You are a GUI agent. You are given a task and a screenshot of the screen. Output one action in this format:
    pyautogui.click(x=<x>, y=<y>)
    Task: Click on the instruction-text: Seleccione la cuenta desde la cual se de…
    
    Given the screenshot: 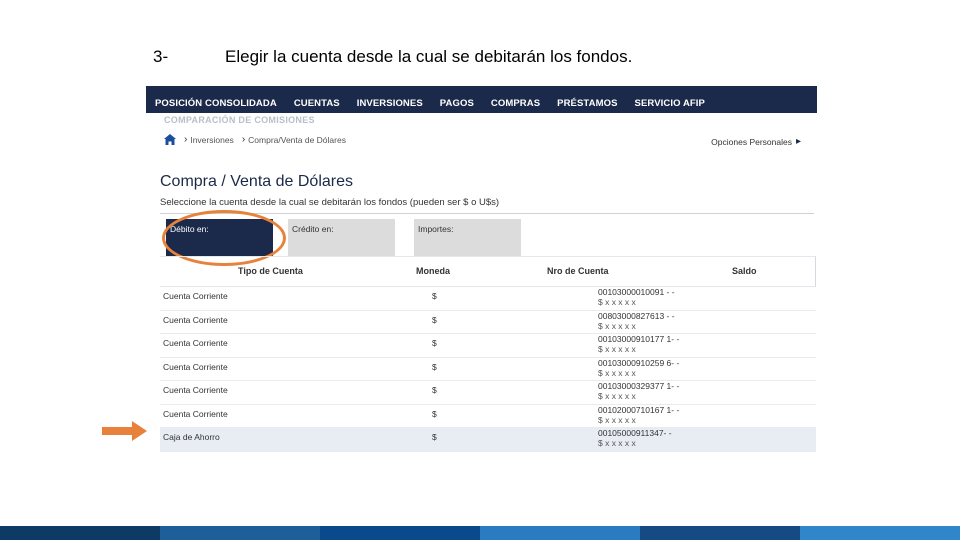 What is the action you would take?
    pyautogui.click(x=330, y=202)
    